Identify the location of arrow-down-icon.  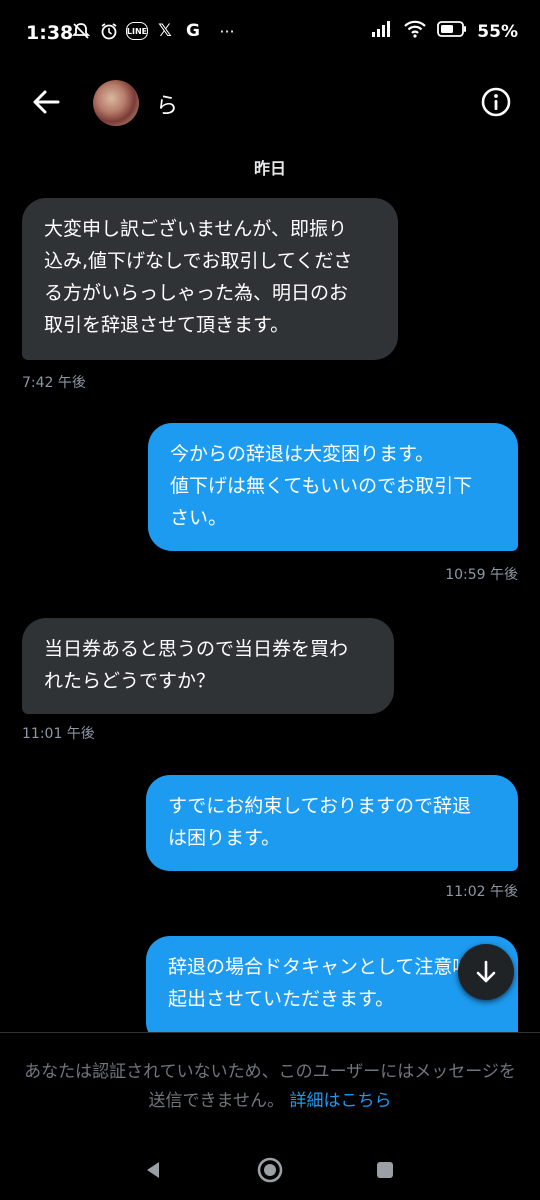
(486, 971).